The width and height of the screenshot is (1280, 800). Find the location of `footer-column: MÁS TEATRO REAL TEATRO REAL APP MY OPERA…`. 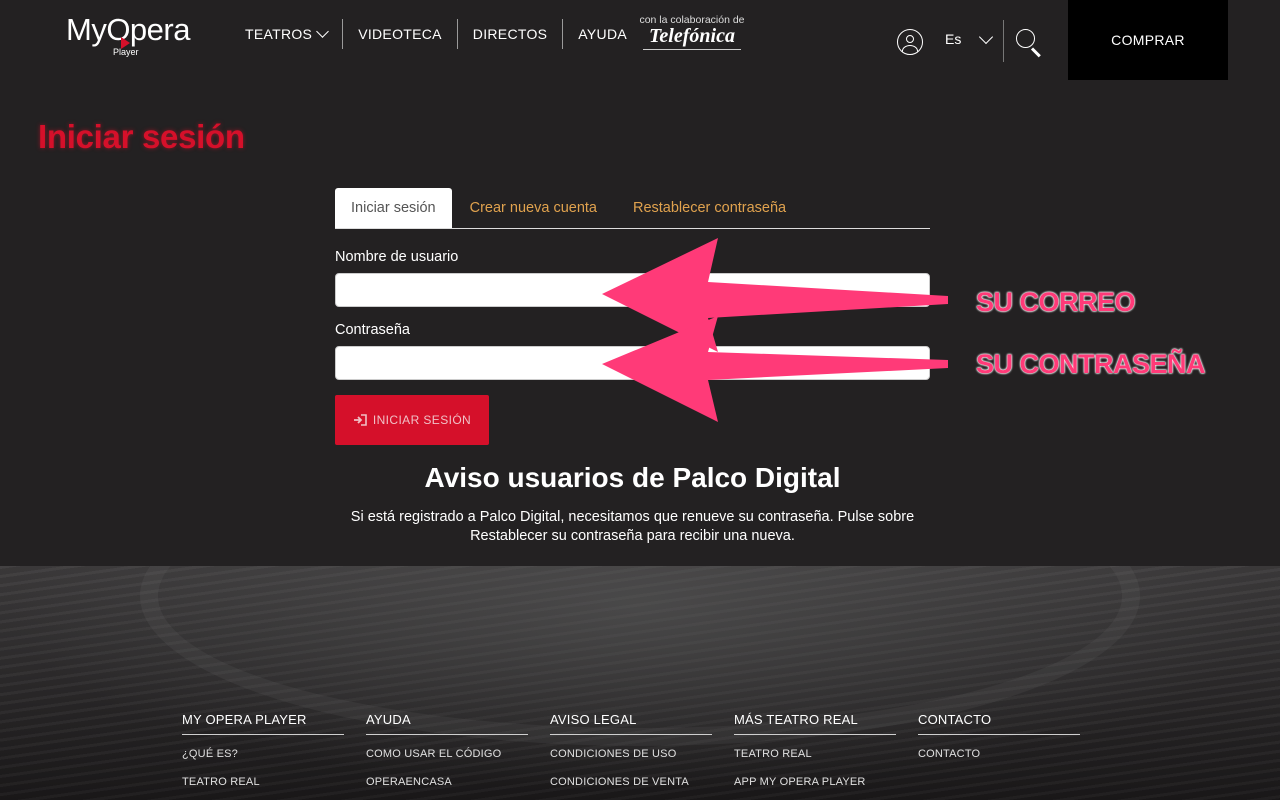

footer-column: MÁS TEATRO REAL TEATRO REAL APP MY OPERA… is located at coordinates (815, 750).